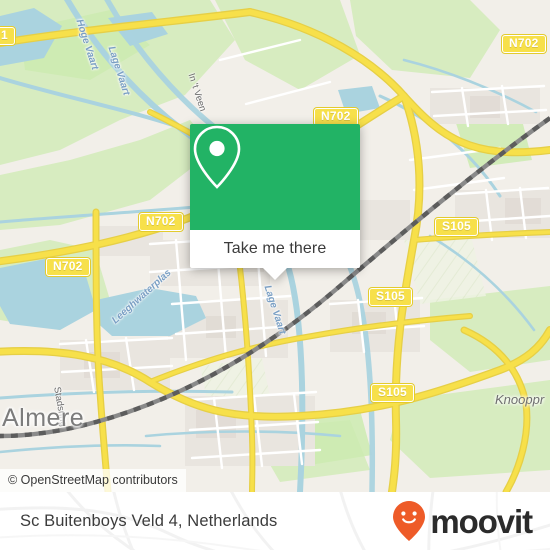 The height and width of the screenshot is (550, 550). Describe the element at coordinates (93, 480) in the screenshot. I see `osm-attribution: © OpenStreetMap contributors` at that location.